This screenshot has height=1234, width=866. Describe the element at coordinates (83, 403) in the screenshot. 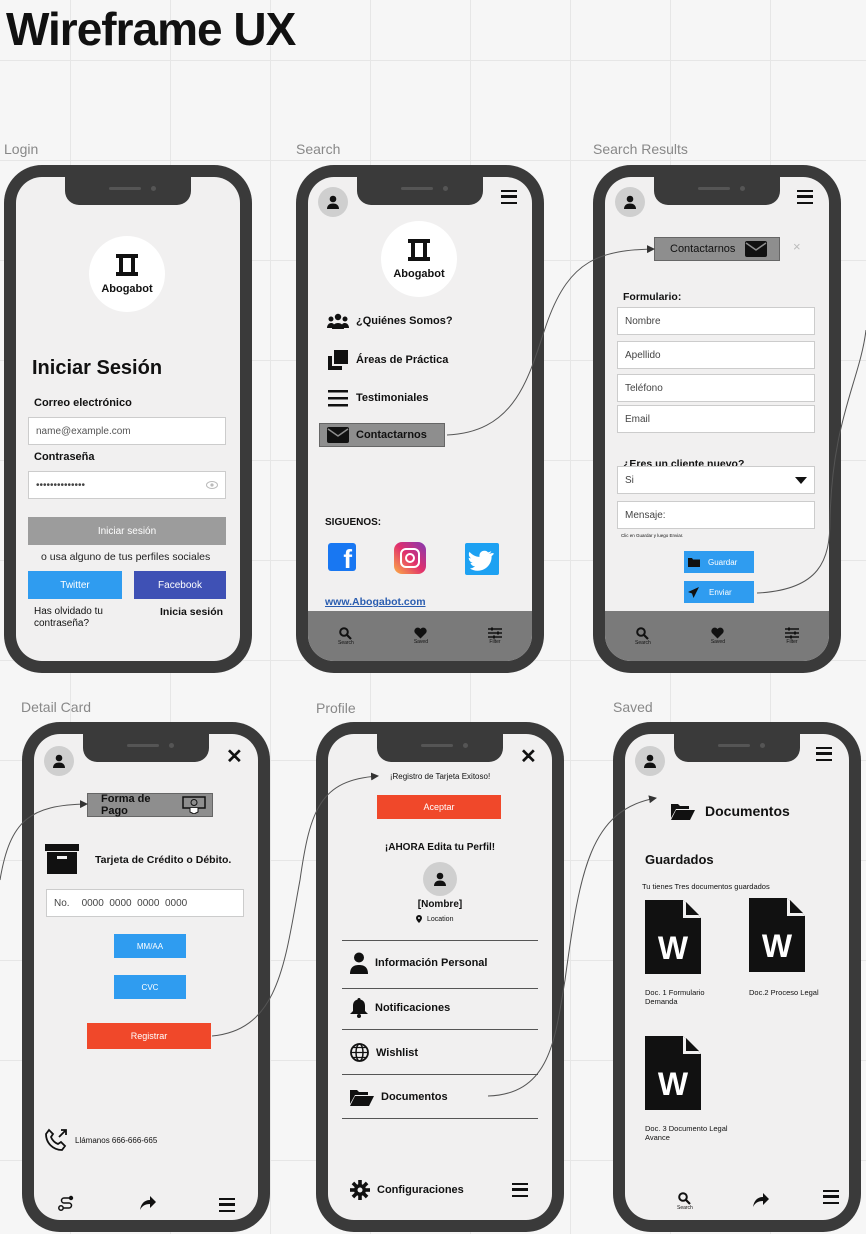

I see `email-label: Correo electrónico` at that location.